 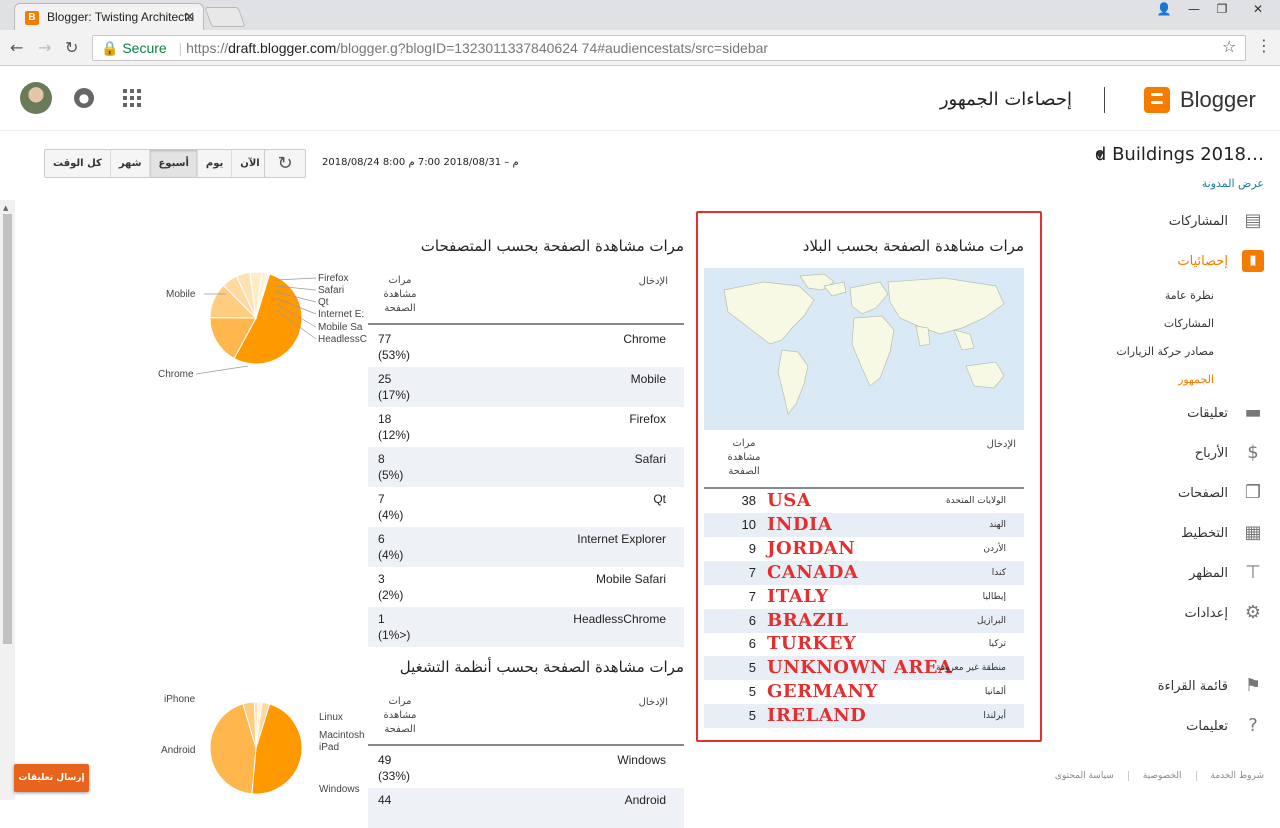 What do you see at coordinates (526, 387) in the screenshot?
I see `table-row: 25 (17%) Mobile` at bounding box center [526, 387].